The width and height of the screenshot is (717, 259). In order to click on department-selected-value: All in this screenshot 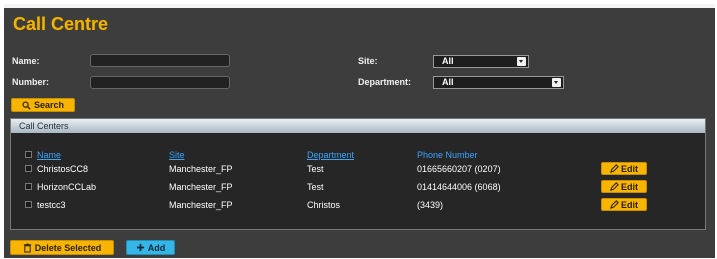, I will do `click(448, 82)`.